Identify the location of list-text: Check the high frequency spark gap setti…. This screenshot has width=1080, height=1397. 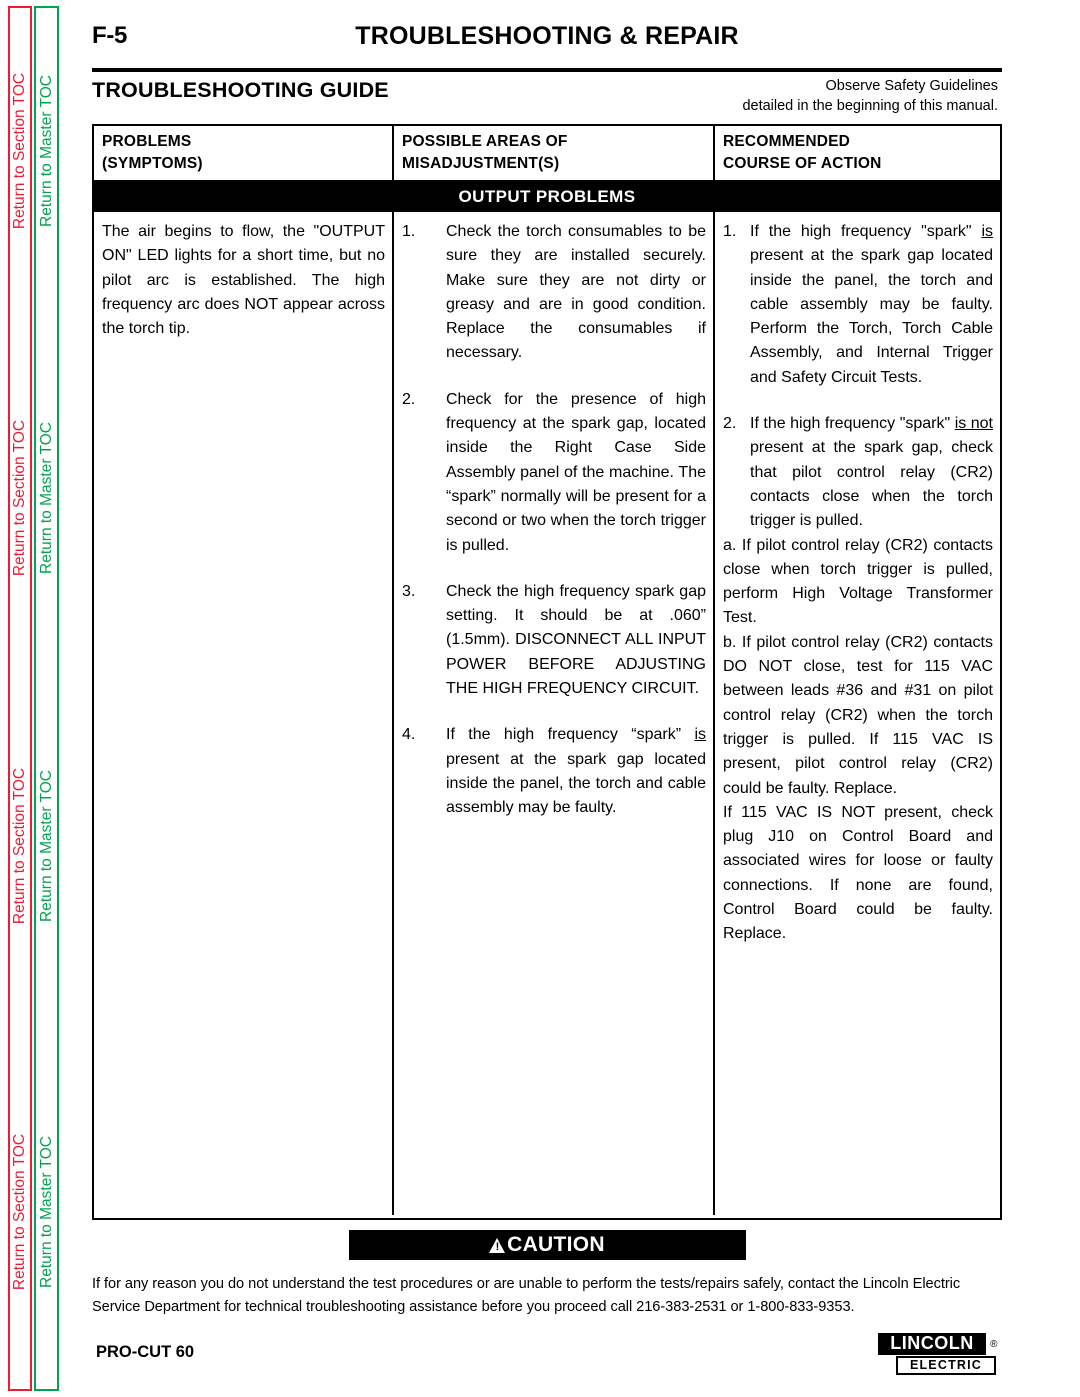
(576, 640).